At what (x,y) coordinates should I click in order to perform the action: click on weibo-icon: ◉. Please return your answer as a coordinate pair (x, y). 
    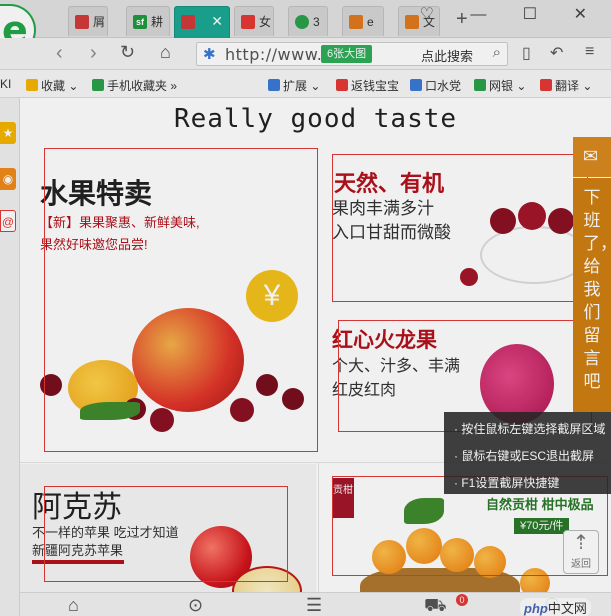
    Looking at the image, I should click on (8, 179).